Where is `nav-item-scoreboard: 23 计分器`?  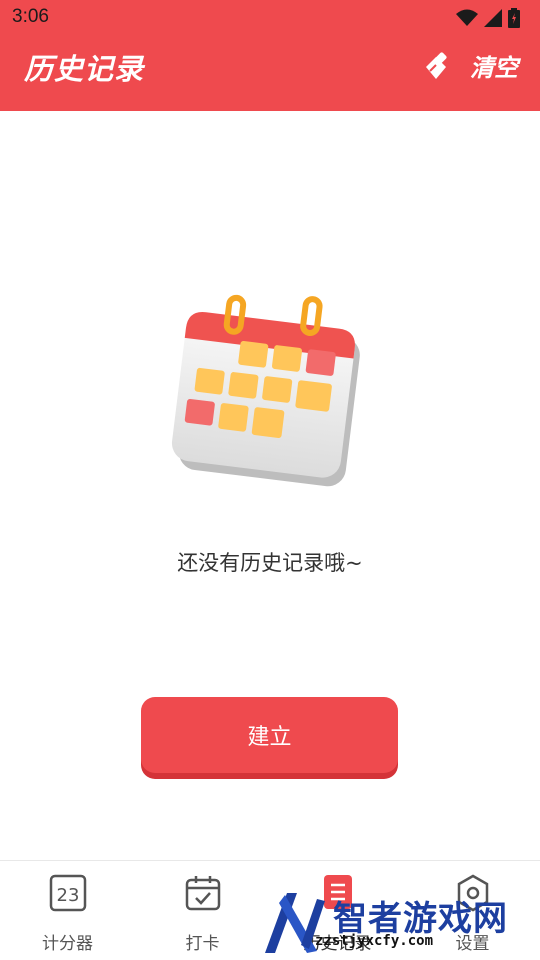
nav-item-scoreboard: 23 计分器 is located at coordinates (67, 910).